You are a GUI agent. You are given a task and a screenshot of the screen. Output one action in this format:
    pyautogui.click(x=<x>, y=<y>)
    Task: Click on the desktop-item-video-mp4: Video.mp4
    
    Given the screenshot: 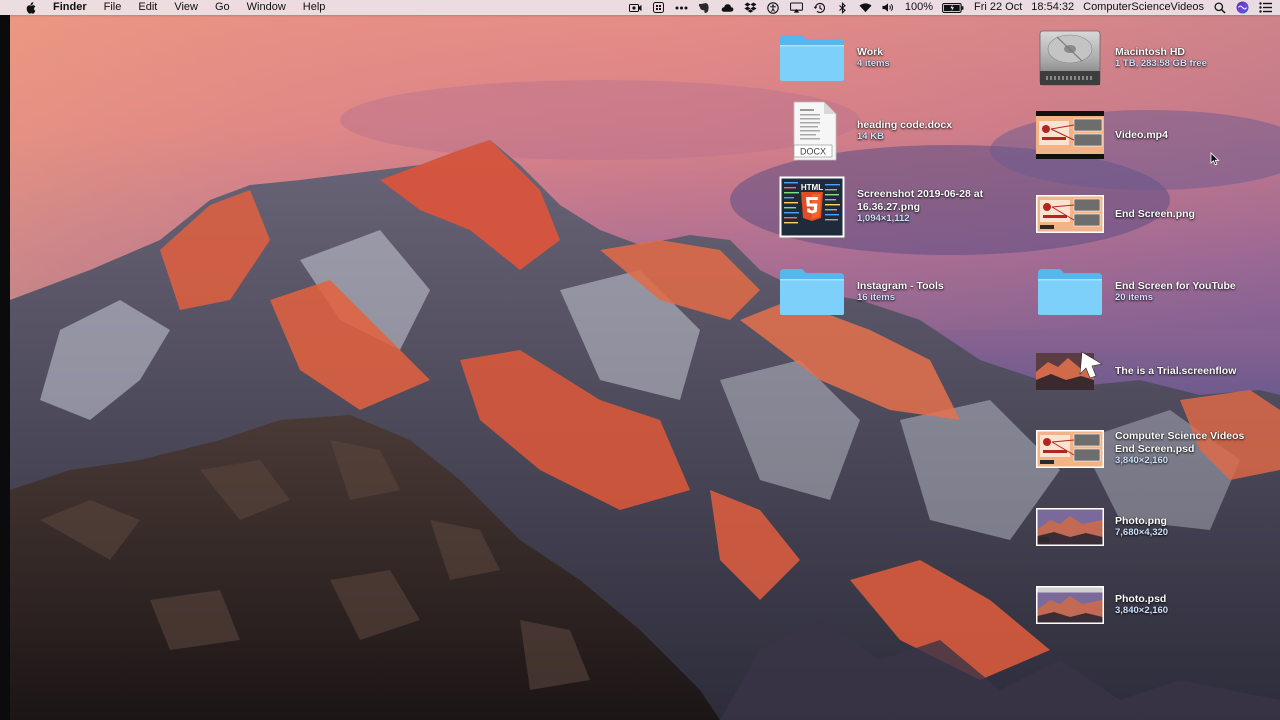 What is the action you would take?
    pyautogui.click(x=1101, y=135)
    